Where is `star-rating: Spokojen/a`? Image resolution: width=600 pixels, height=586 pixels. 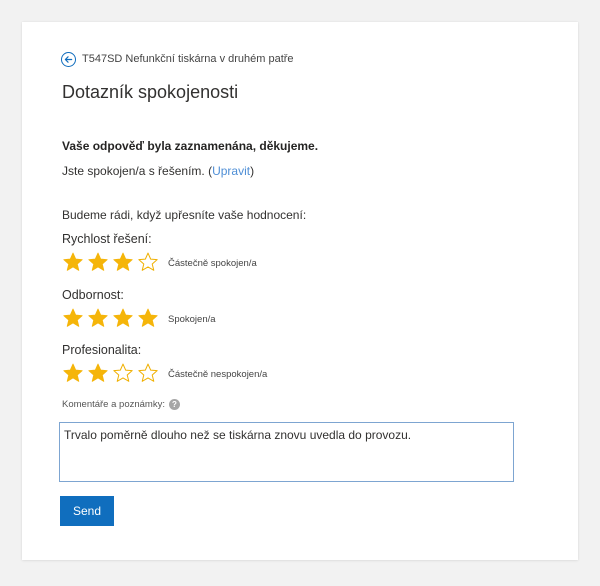
star-rating: Spokojen/a is located at coordinates (139, 317).